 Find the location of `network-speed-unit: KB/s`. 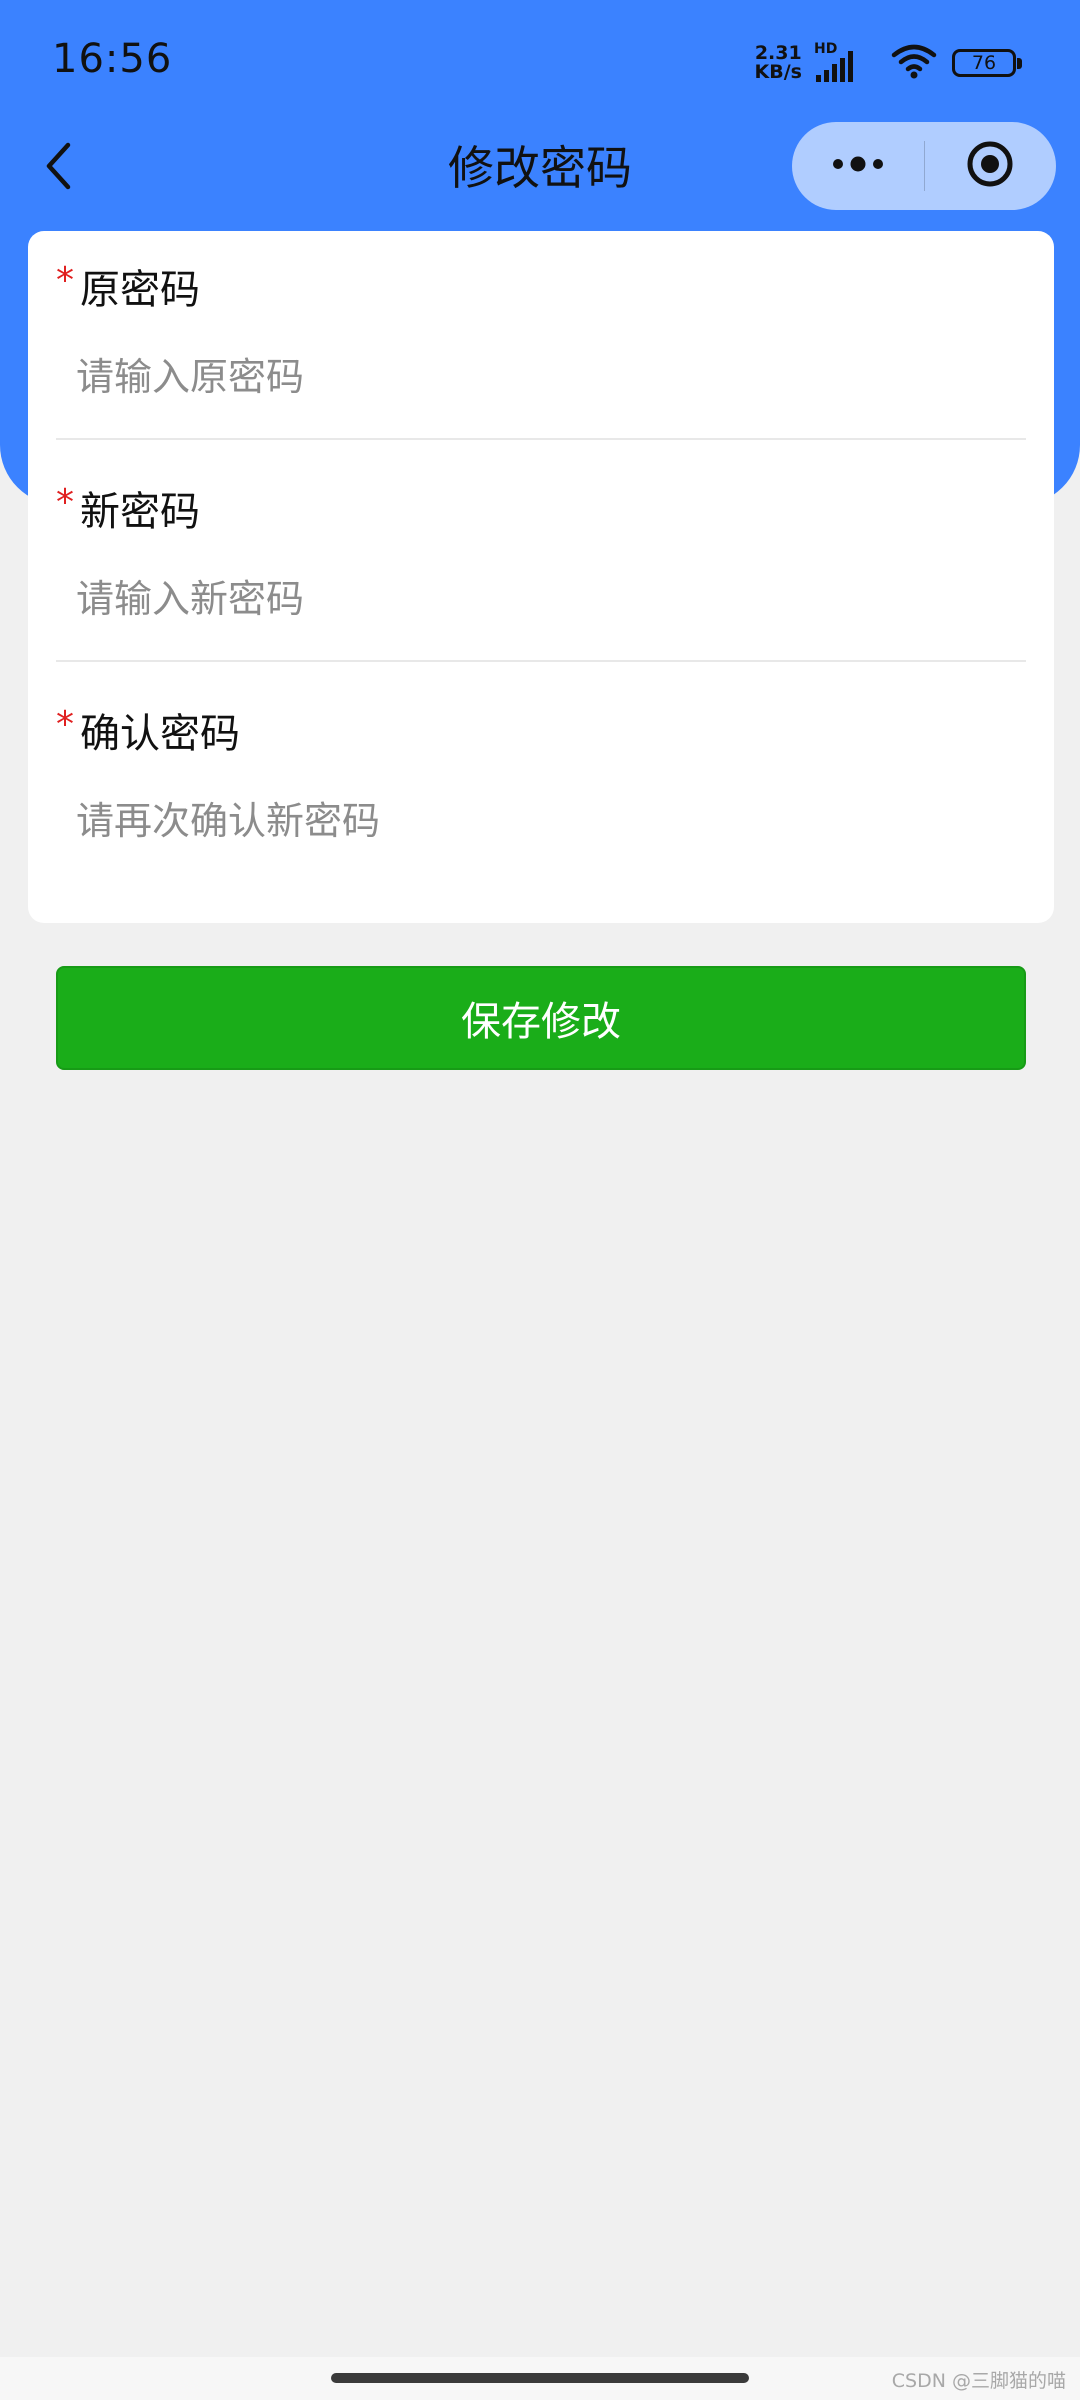

network-speed-unit: KB/s is located at coordinates (778, 72).